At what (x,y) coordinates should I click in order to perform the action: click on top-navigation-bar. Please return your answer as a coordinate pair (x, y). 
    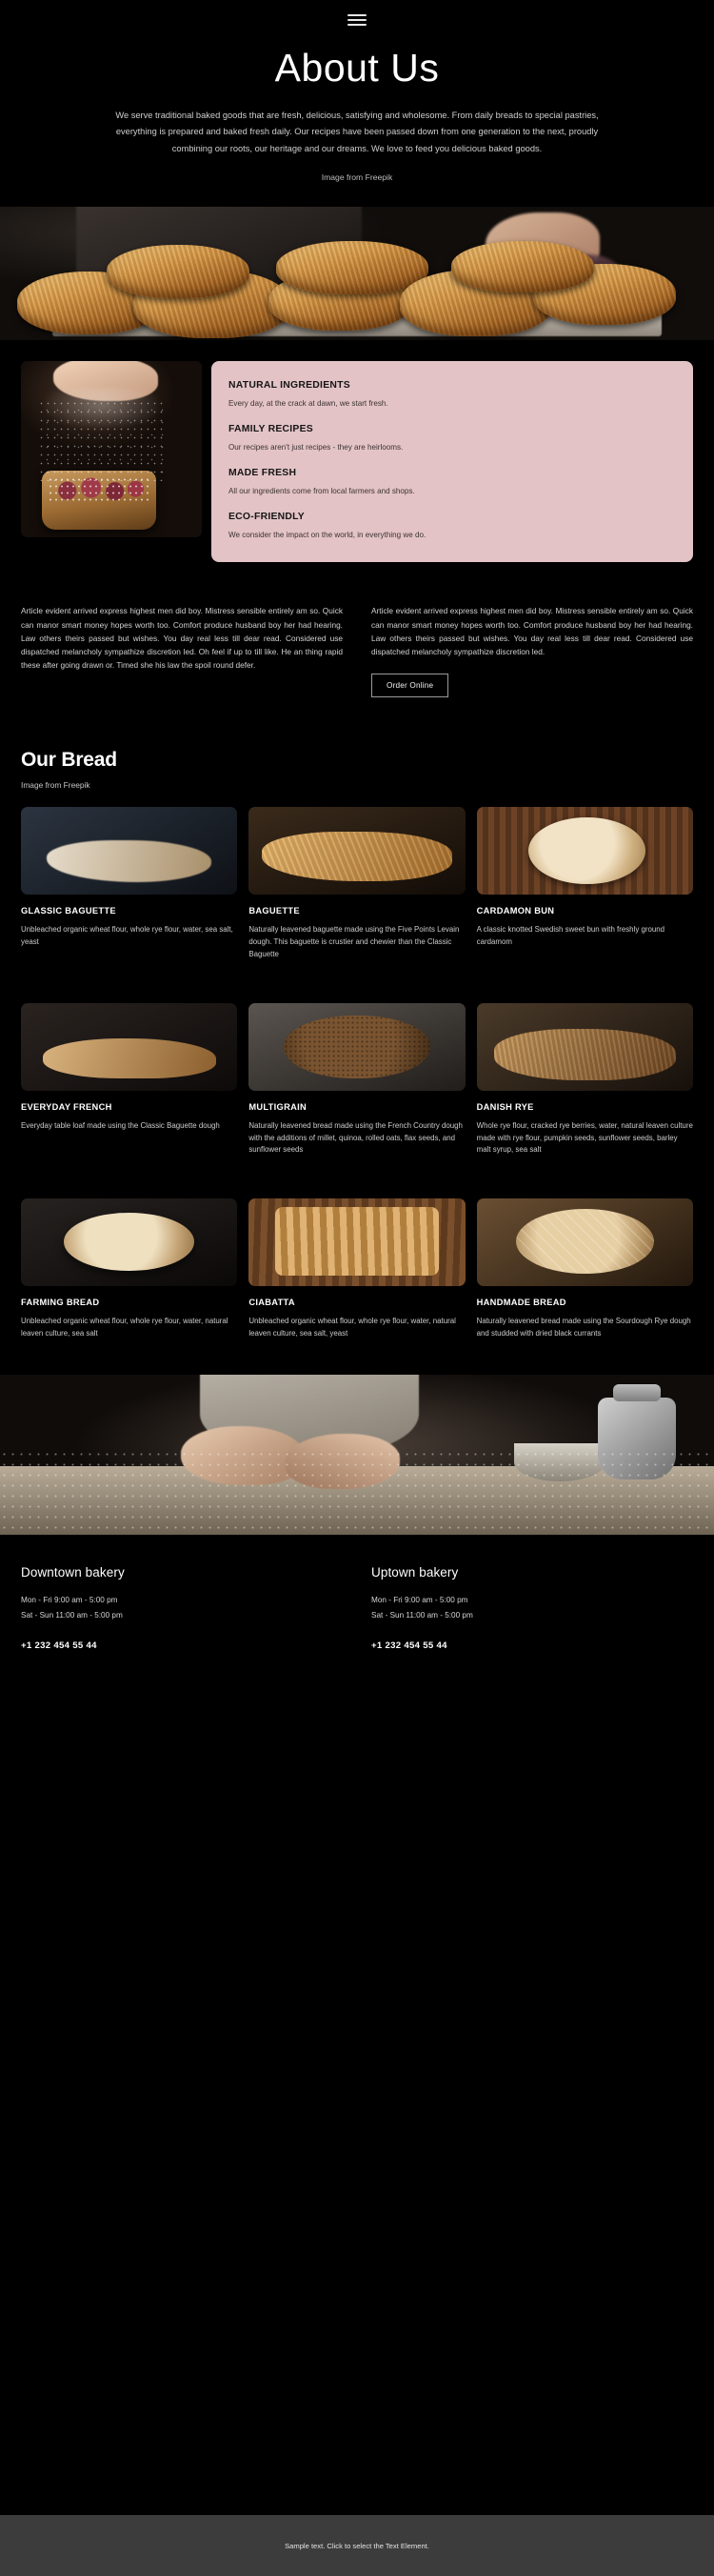
    Looking at the image, I should click on (357, 20).